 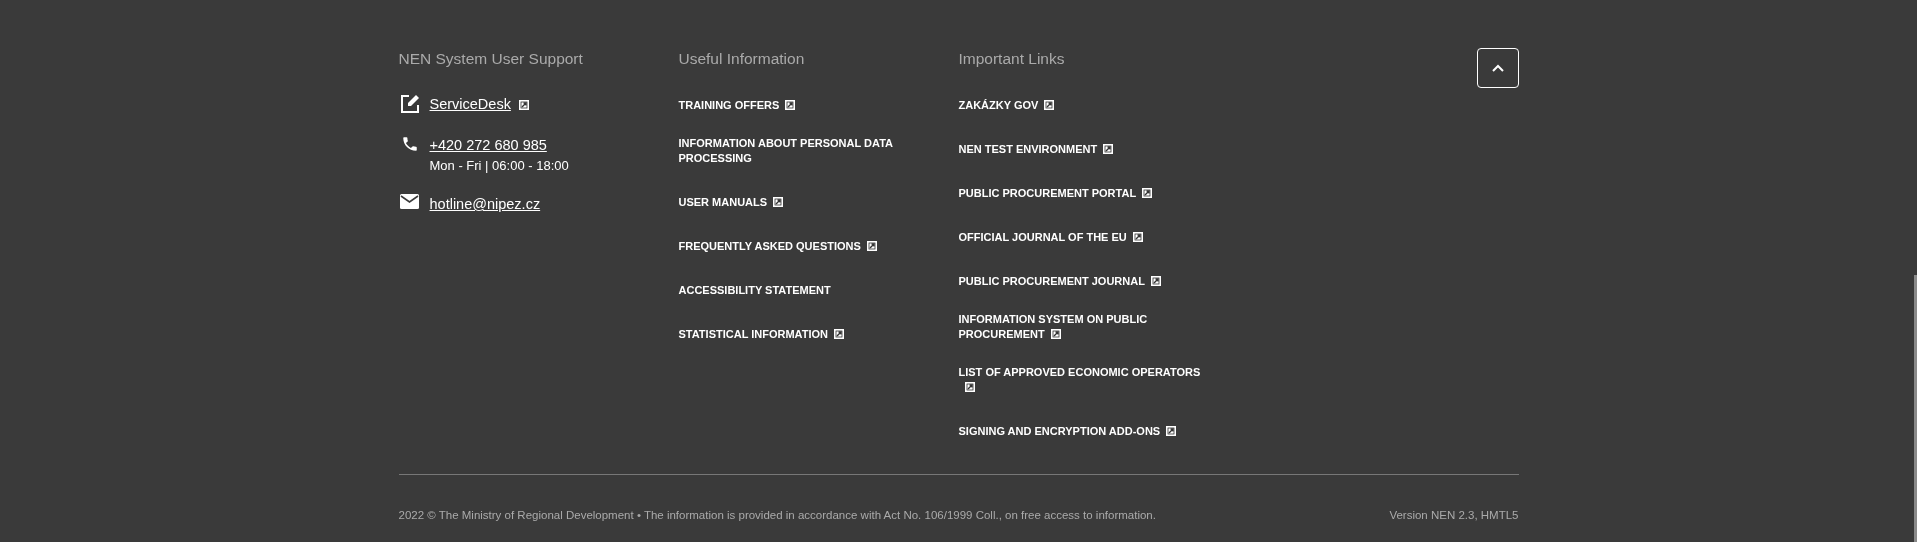 What do you see at coordinates (1915, 408) in the screenshot?
I see `scrollbar` at bounding box center [1915, 408].